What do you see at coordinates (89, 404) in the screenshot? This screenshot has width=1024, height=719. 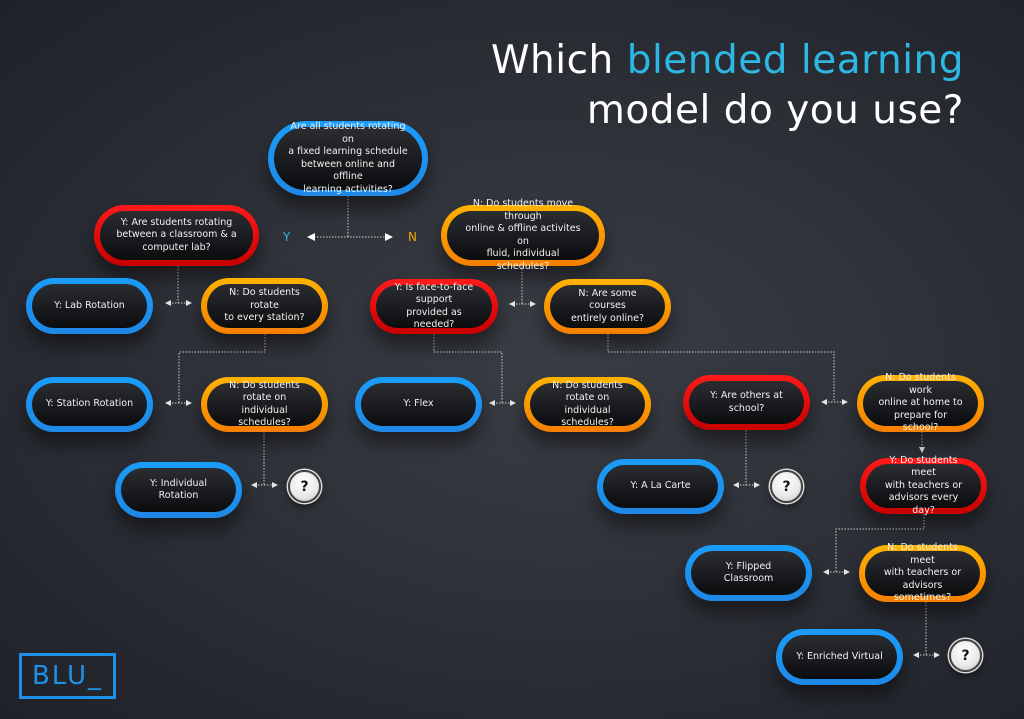 I see `node-station-rotation: Y: Station Rotation` at bounding box center [89, 404].